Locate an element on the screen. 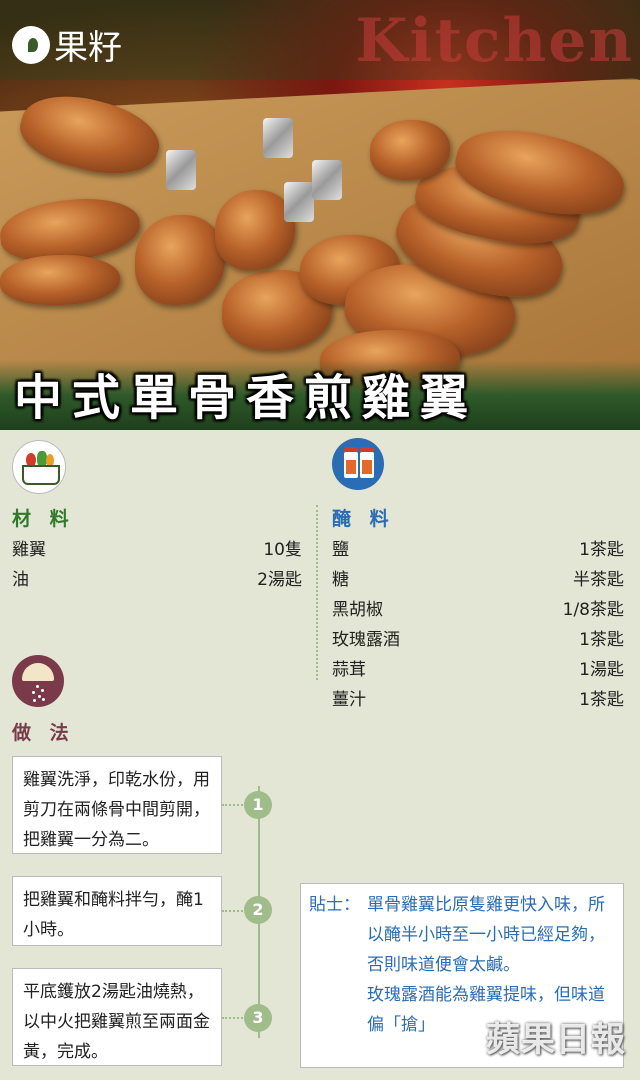  step-number-2: 2 is located at coordinates (258, 910).